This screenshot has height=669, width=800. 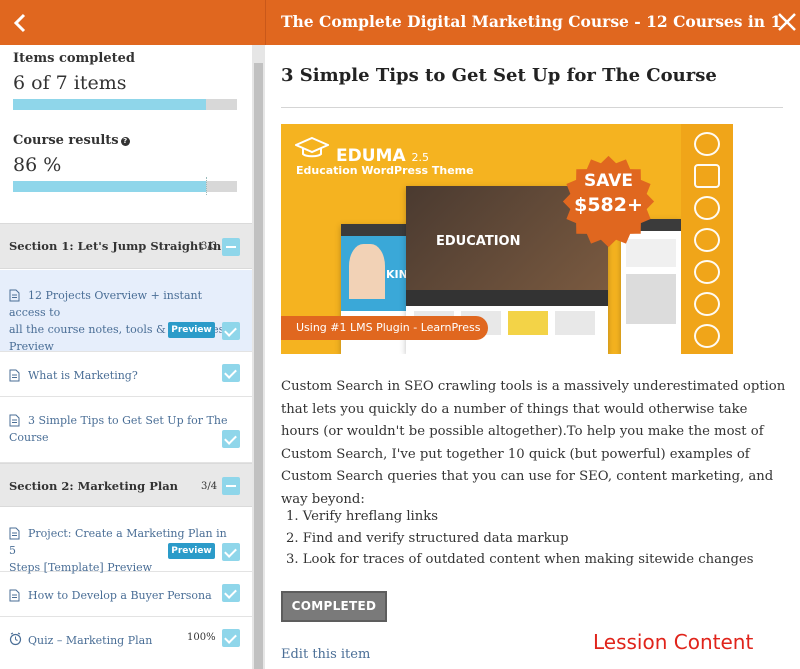 What do you see at coordinates (29, 437) in the screenshot?
I see `lesson-title-line2: Course` at bounding box center [29, 437].